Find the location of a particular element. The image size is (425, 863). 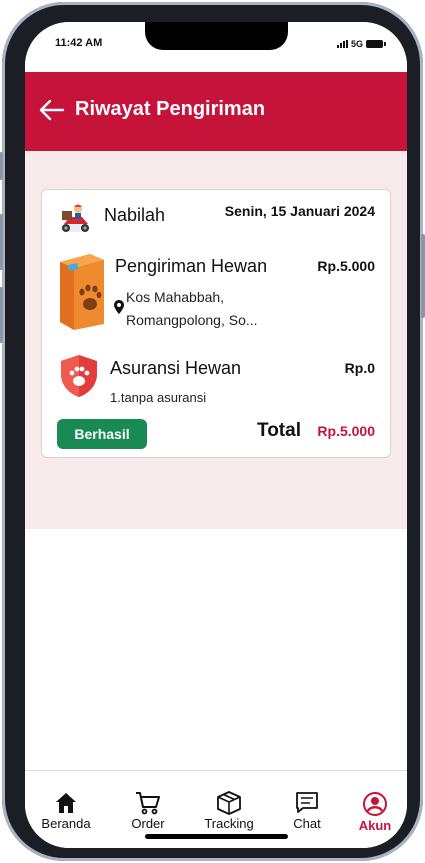

courier-scooter-icon is located at coordinates (75, 218).